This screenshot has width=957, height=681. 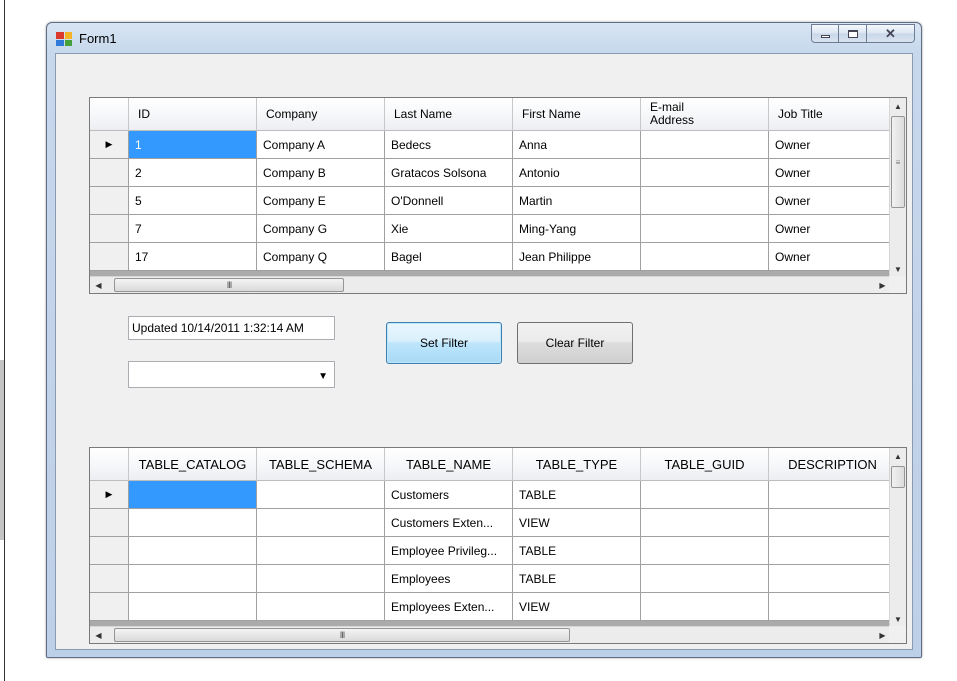 I want to click on table-row: Employees Exten... VIEW, so click(x=493, y=607).